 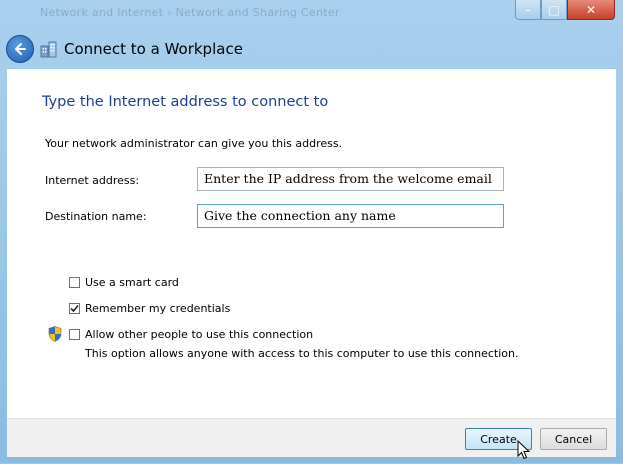 I want to click on wizard-title: Connect to a Workplace, so click(x=153, y=49).